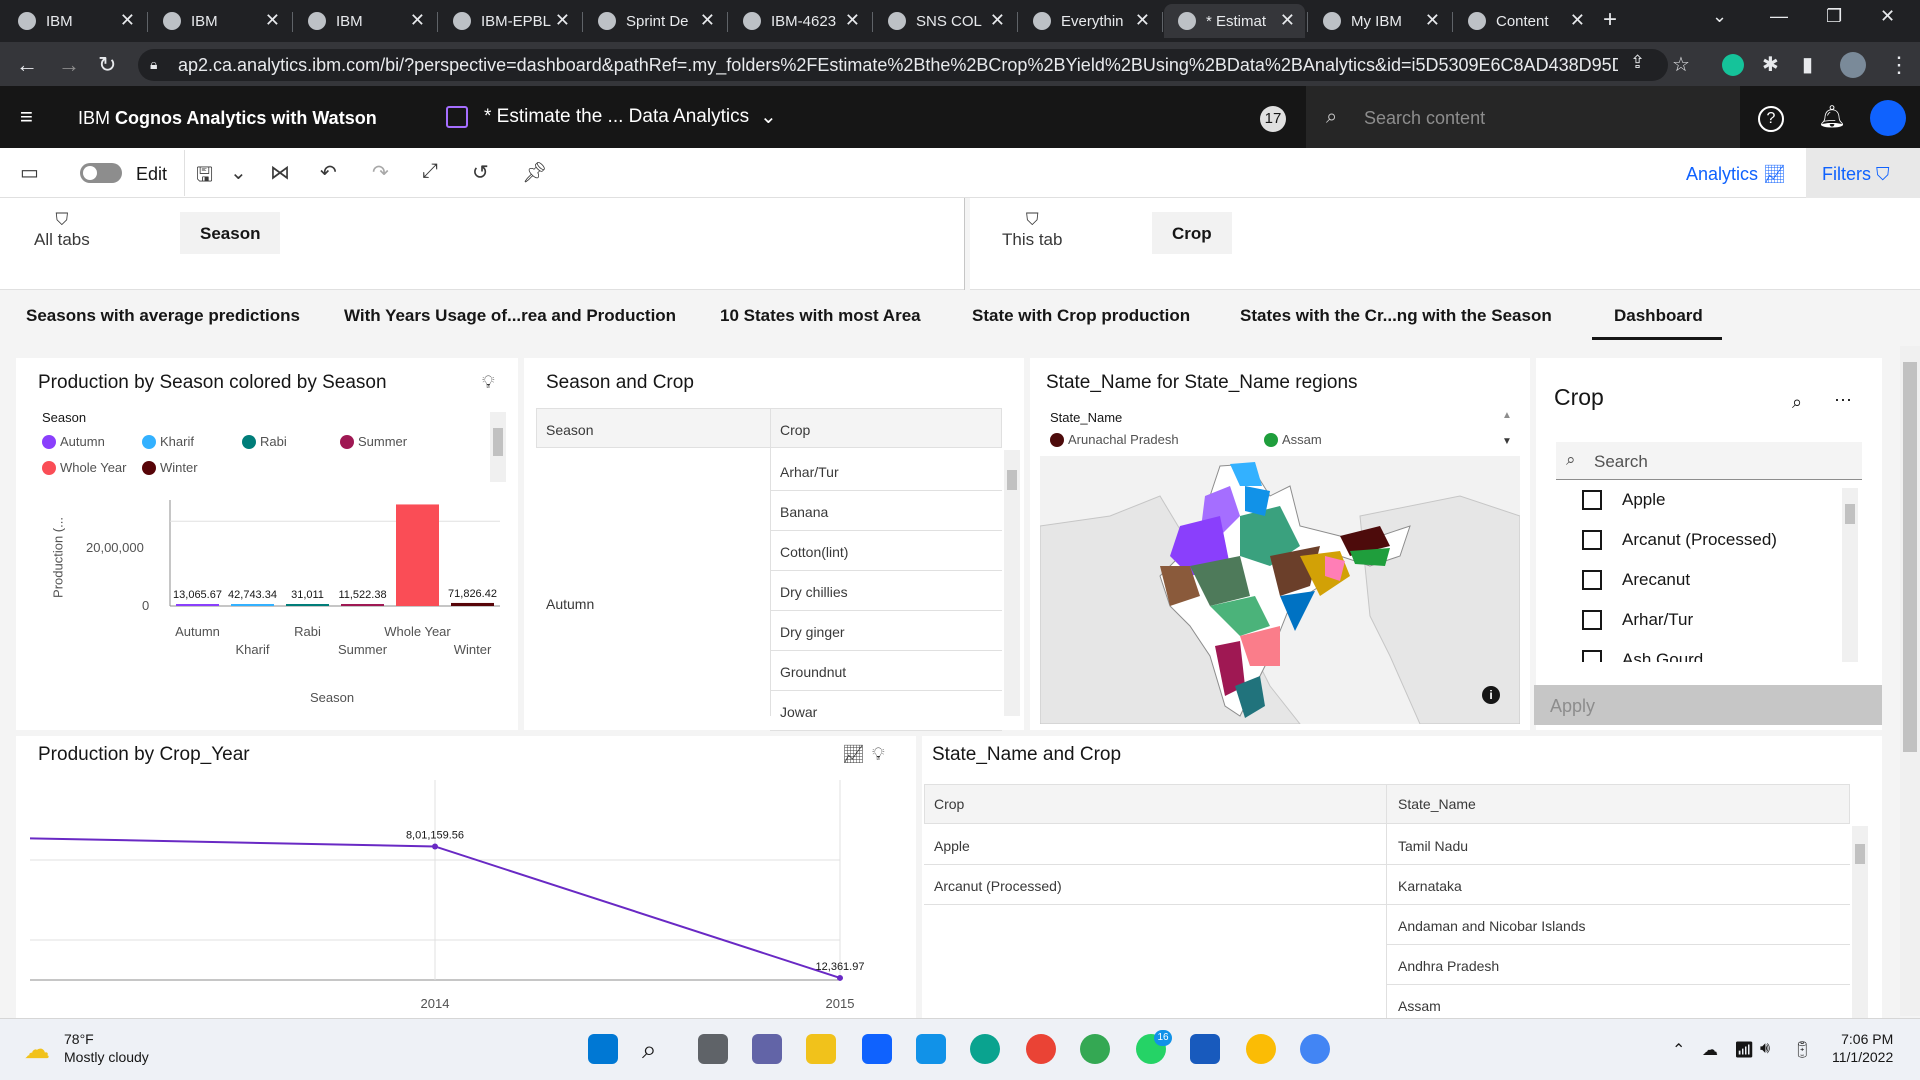 This screenshot has width=1920, height=1080. I want to click on browser-tab: * Estimat ✕, so click(1234, 21).